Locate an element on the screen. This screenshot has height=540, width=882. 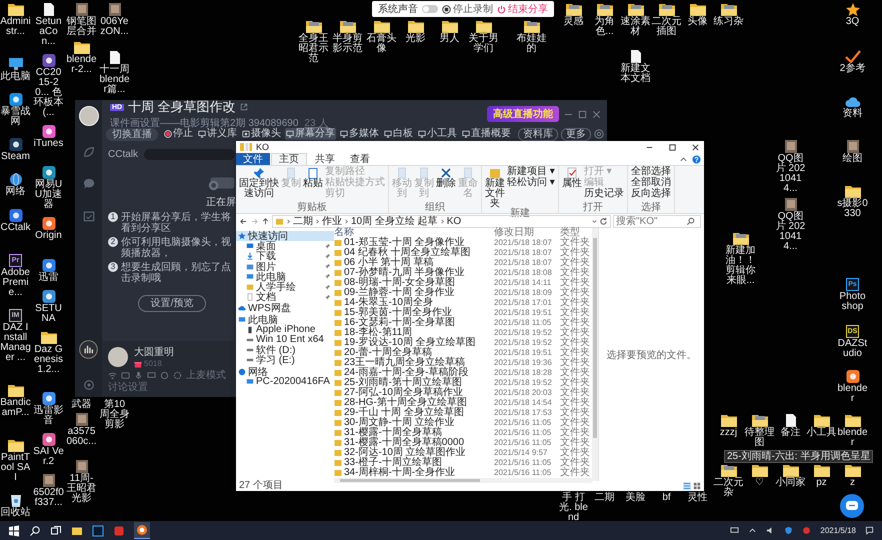
desktop-shortcut: 待整理图 is located at coordinates (759, 431).